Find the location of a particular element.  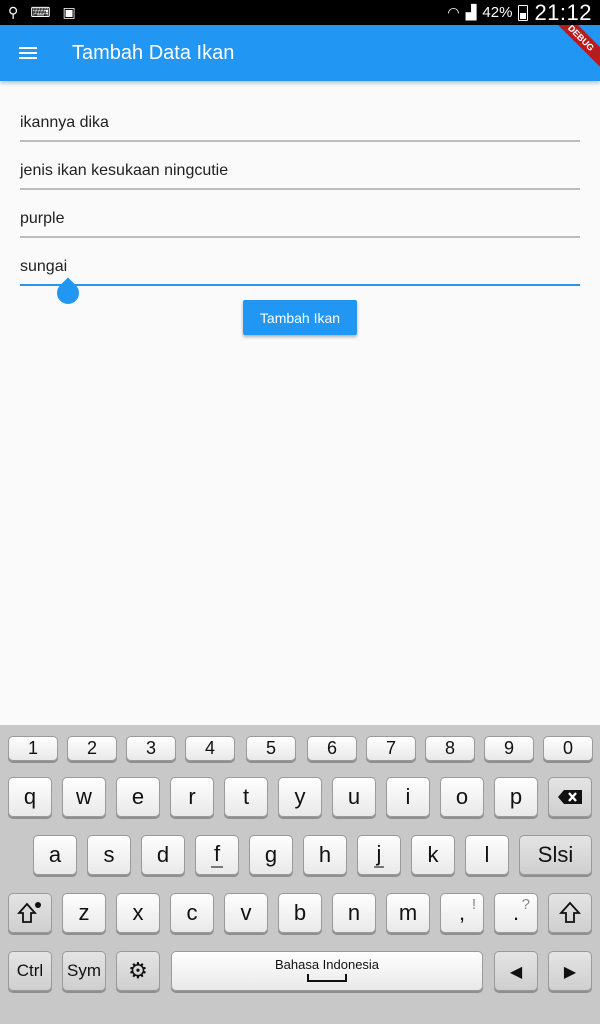

key-b: b is located at coordinates (300, 913).